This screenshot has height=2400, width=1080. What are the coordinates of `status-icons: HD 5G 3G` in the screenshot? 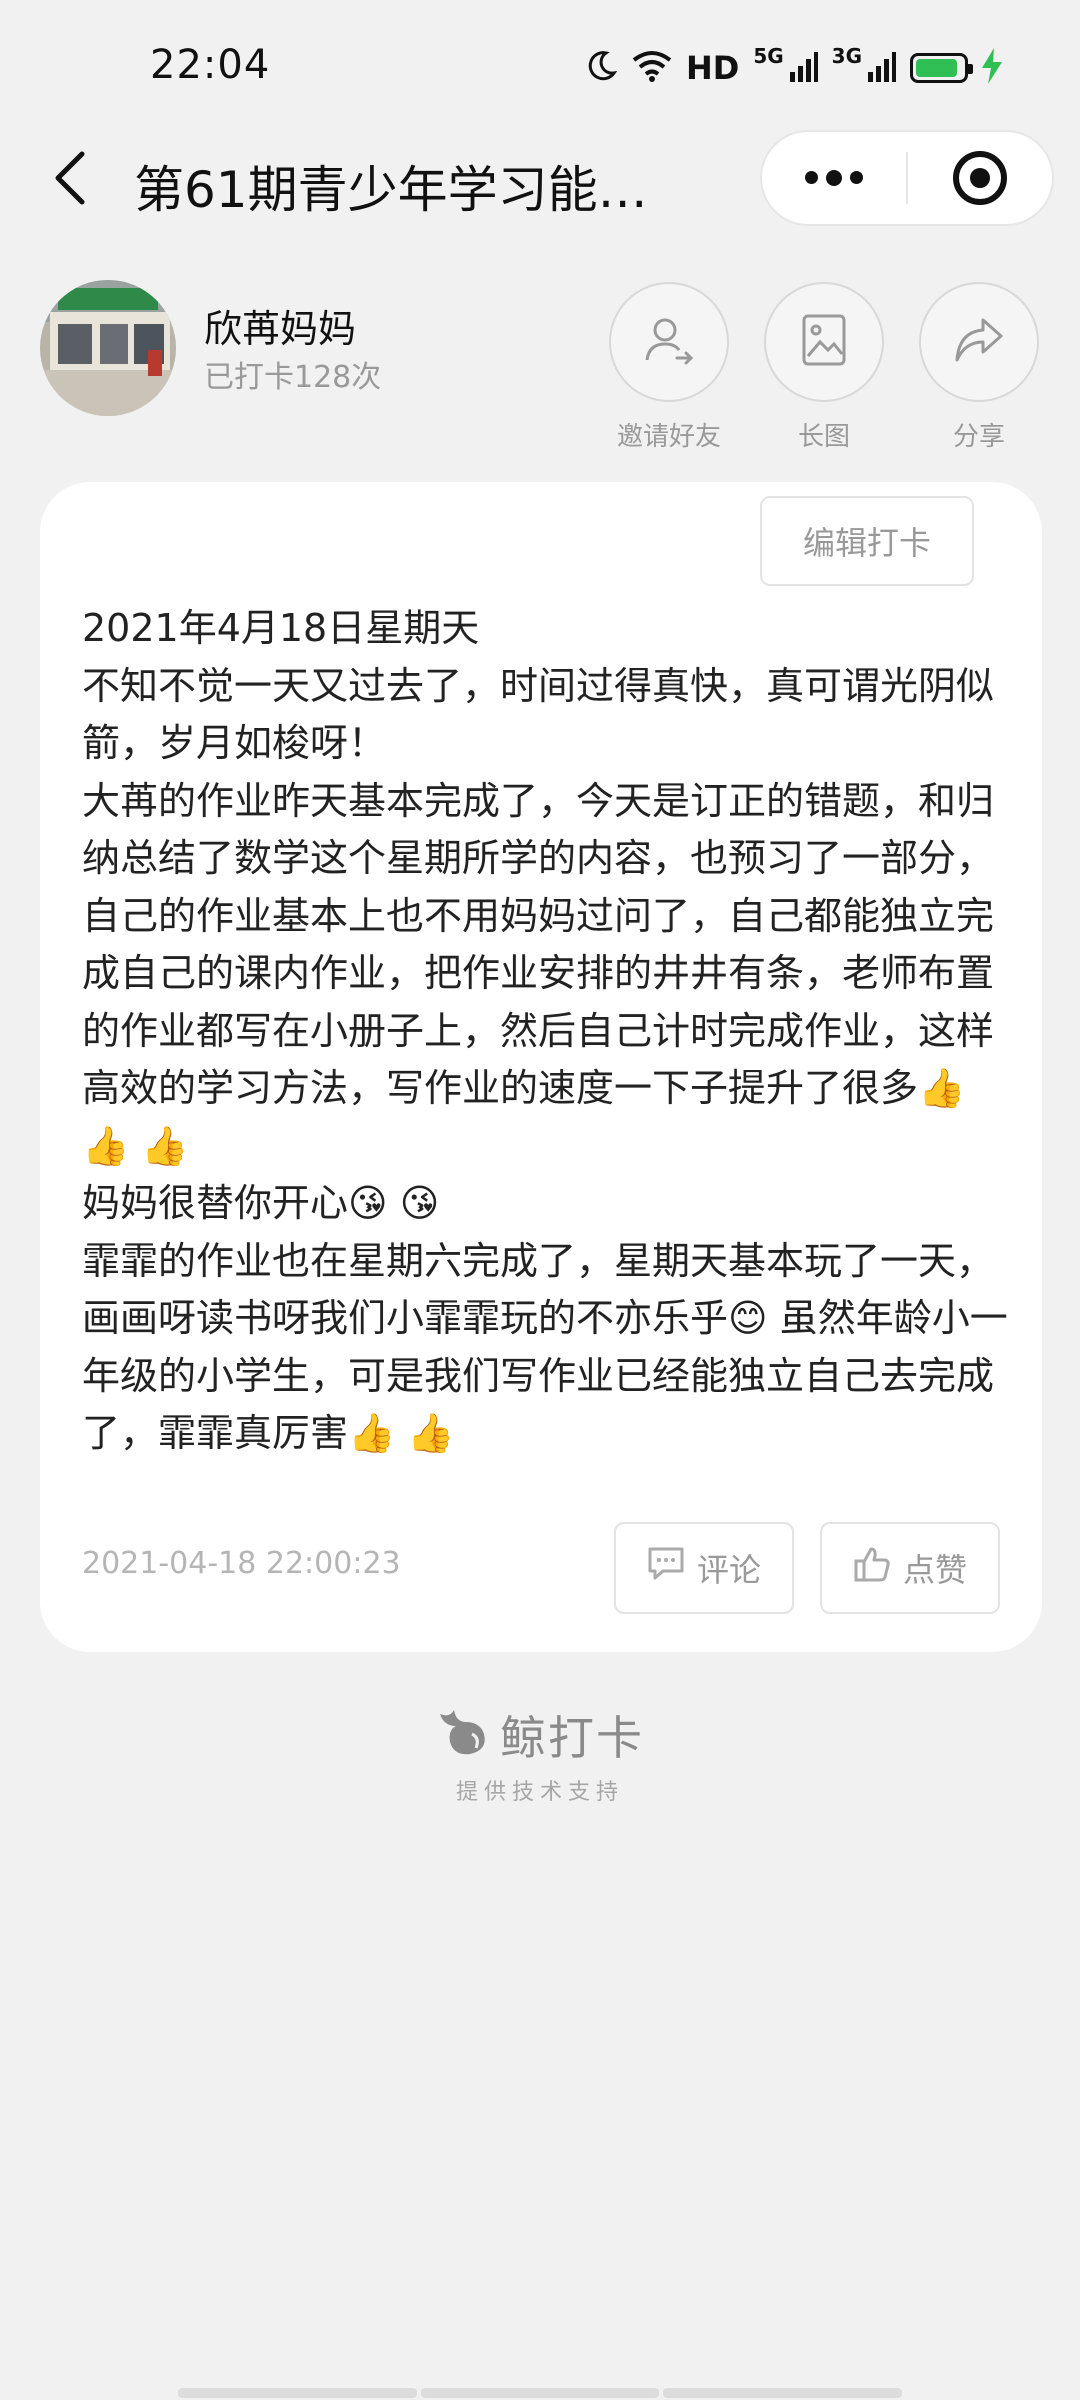 It's located at (793, 67).